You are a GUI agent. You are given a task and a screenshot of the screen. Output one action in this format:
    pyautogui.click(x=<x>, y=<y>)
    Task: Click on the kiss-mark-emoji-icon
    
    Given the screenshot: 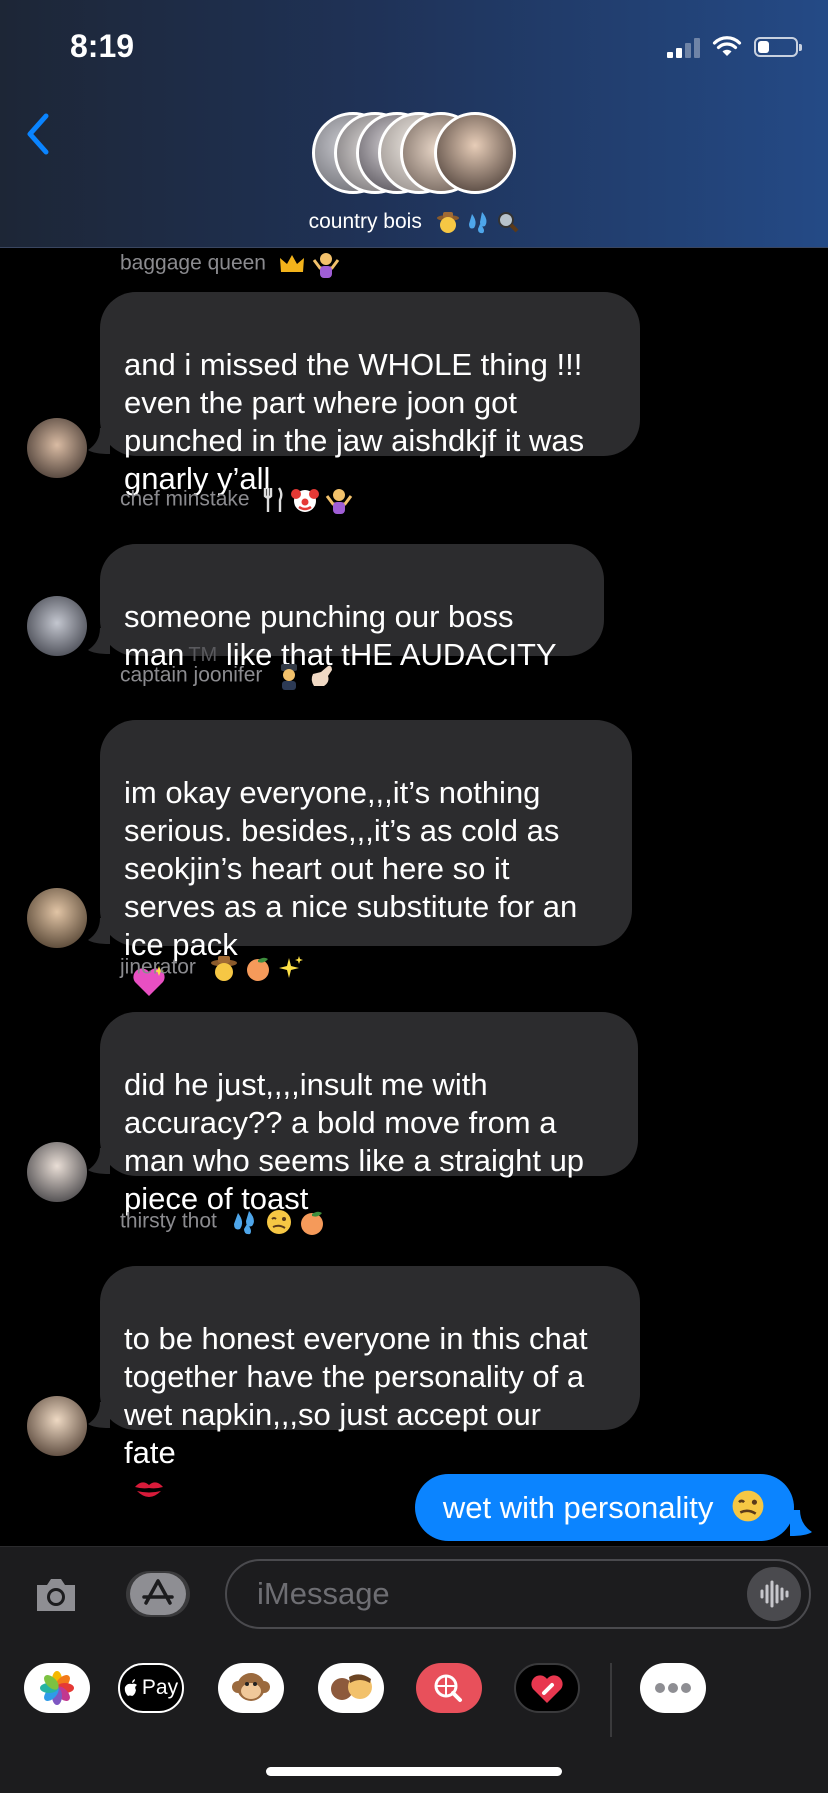 What is the action you would take?
    pyautogui.click(x=149, y=1489)
    